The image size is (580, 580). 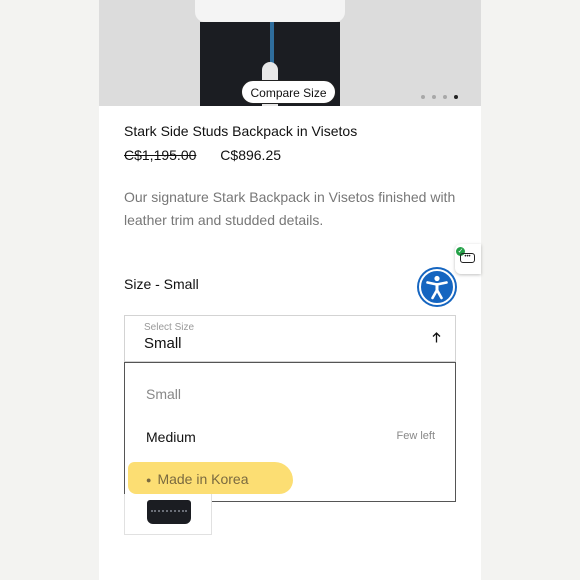 What do you see at coordinates (241, 131) in the screenshot?
I see `product-title: Stark Side Studs Backpack in Visetos` at bounding box center [241, 131].